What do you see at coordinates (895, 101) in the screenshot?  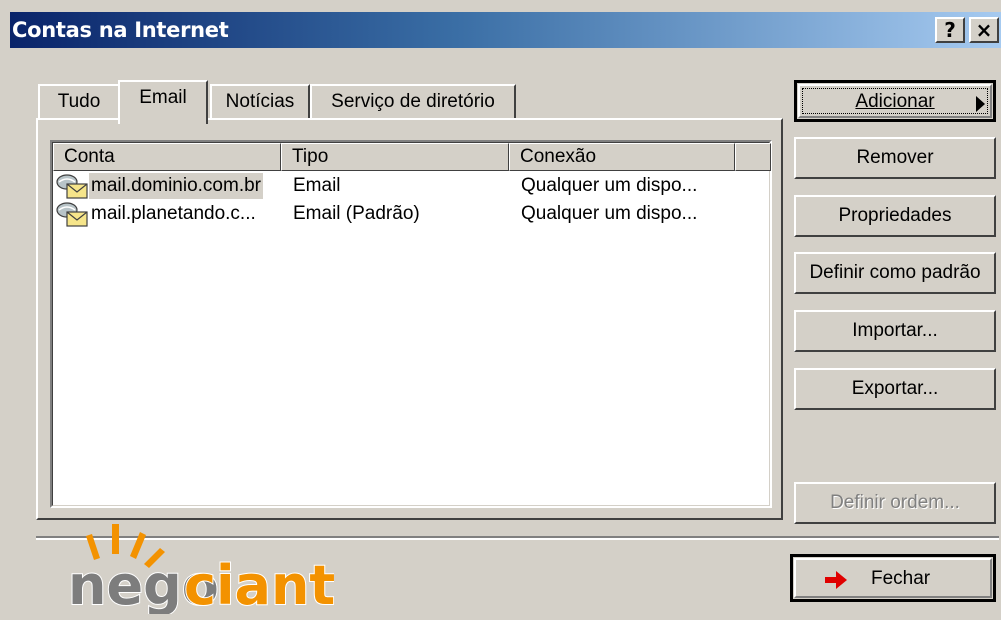 I see `add-button: Adicionar` at bounding box center [895, 101].